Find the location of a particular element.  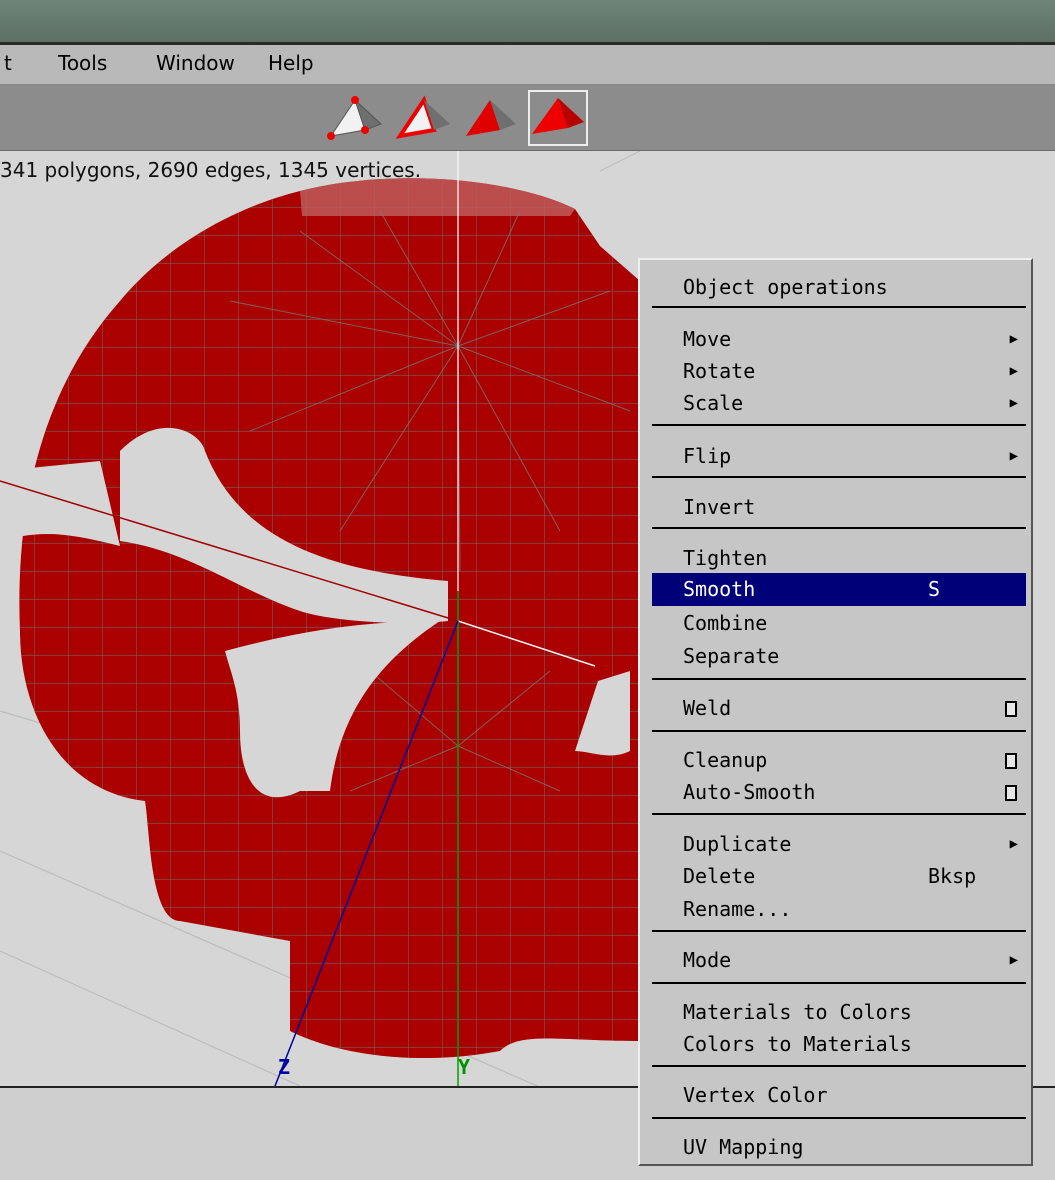

menu-item-combine: Combine is located at coordinates (839, 623).